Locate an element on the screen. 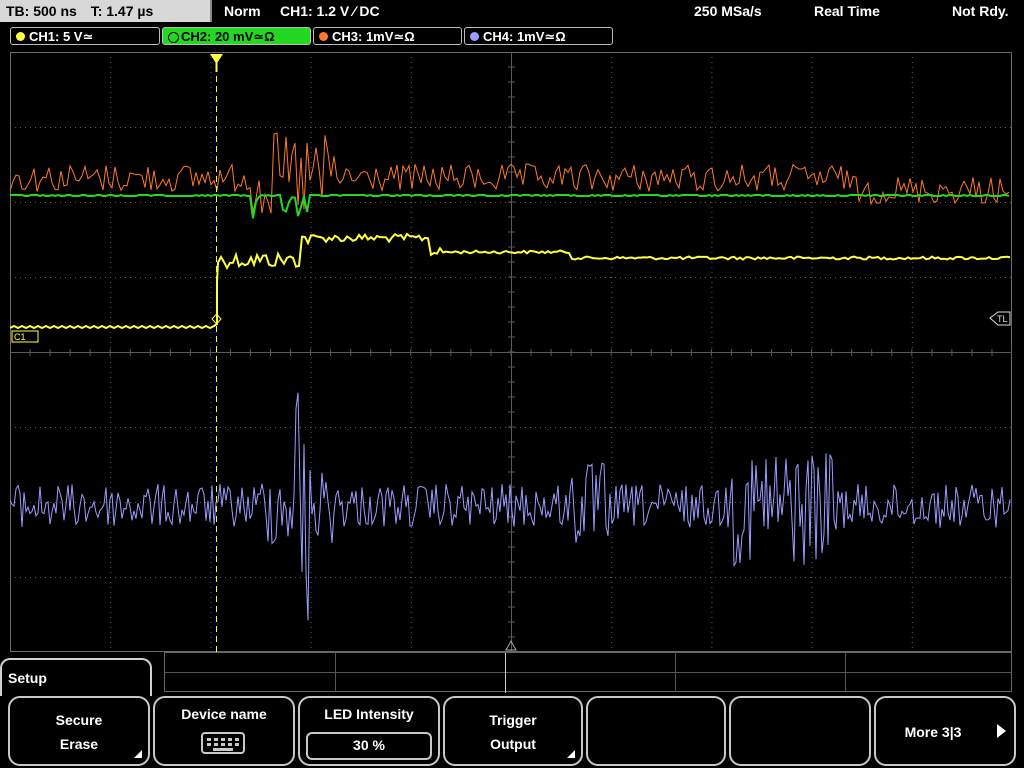 The height and width of the screenshot is (768, 1024). trigger-output-line1: Trigger is located at coordinates (513, 720).